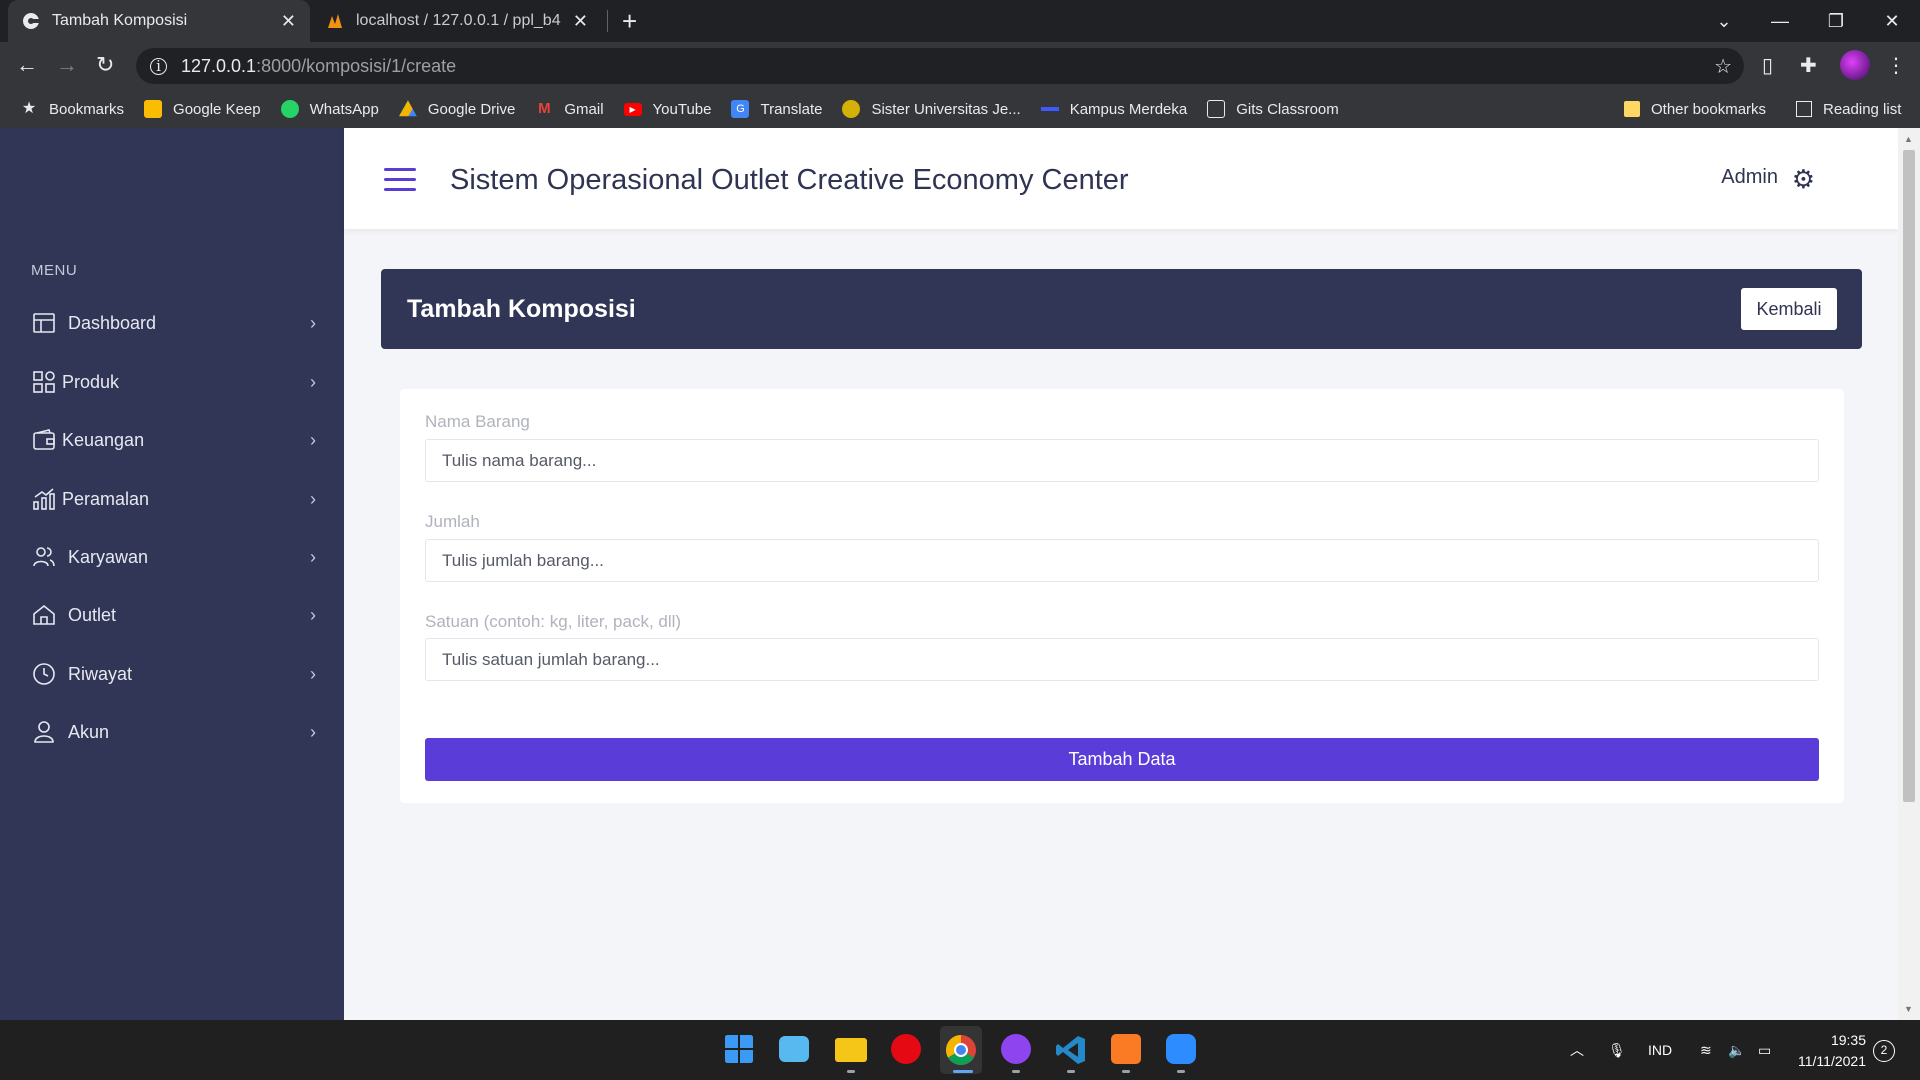 The image size is (1920, 1080). I want to click on jumlah-label: Jumlah, so click(452, 521).